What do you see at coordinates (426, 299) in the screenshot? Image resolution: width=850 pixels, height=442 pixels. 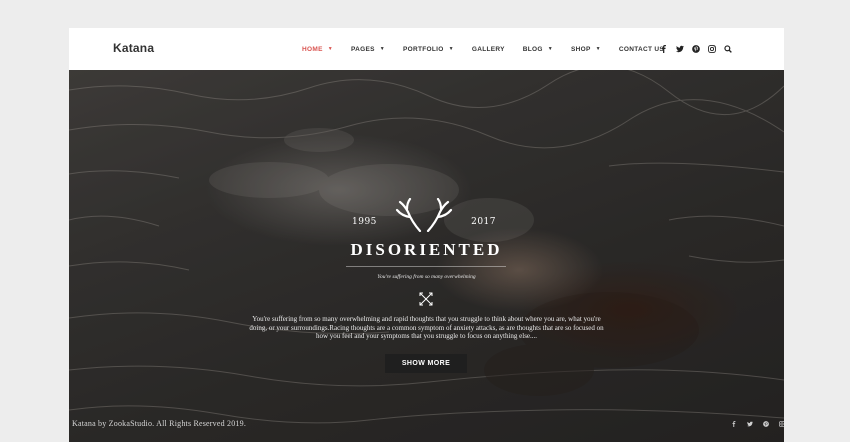 I see `crossed-arrows-icon` at bounding box center [426, 299].